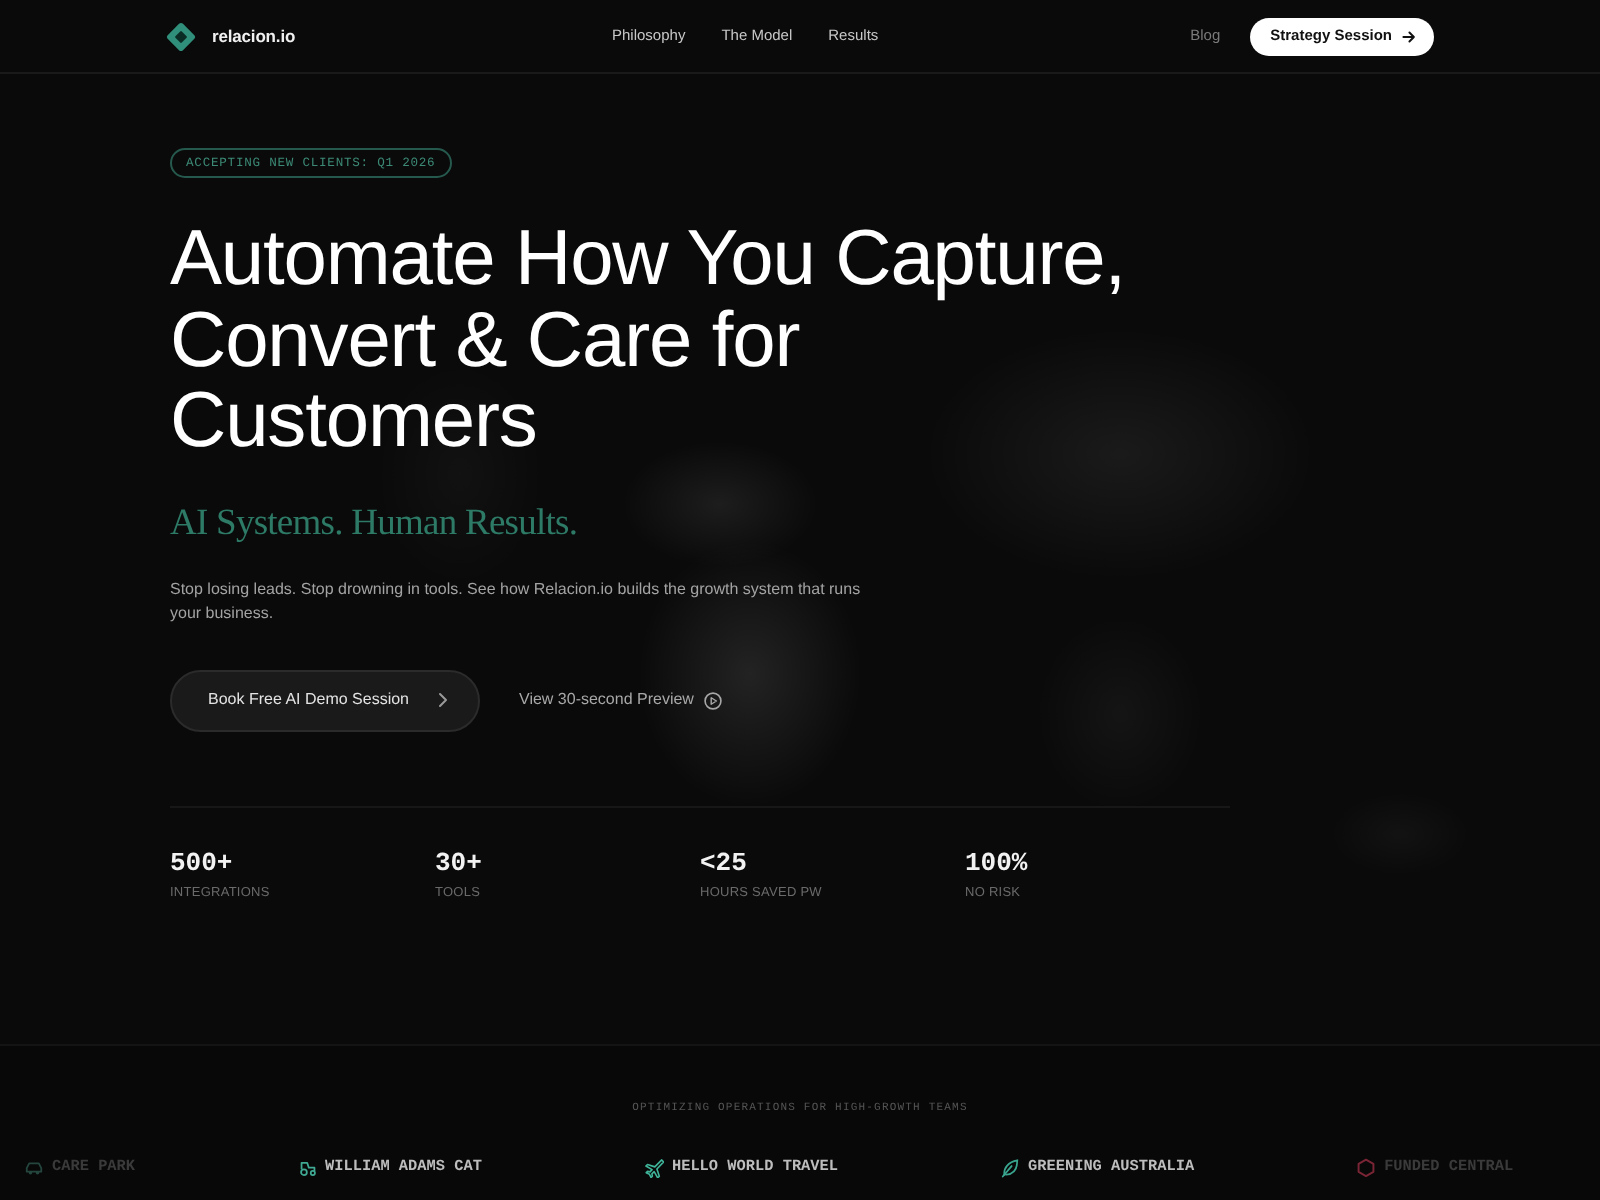  I want to click on hero-heading: Automate How You Capture, Convert & Care for Customers, so click(648, 341).